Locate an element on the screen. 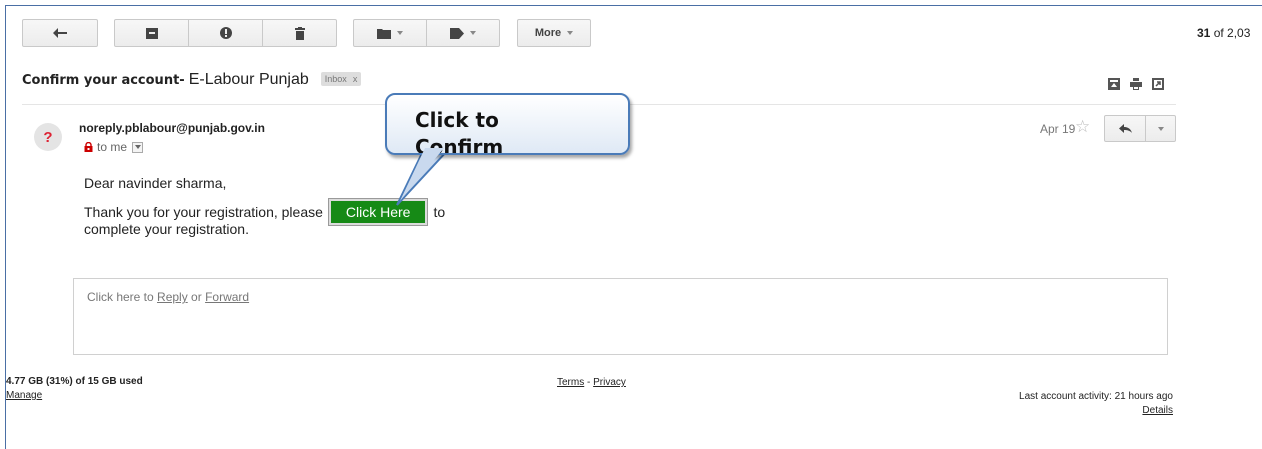 The width and height of the screenshot is (1262, 449). body-line-3: complete your registration. is located at coordinates (166, 229).